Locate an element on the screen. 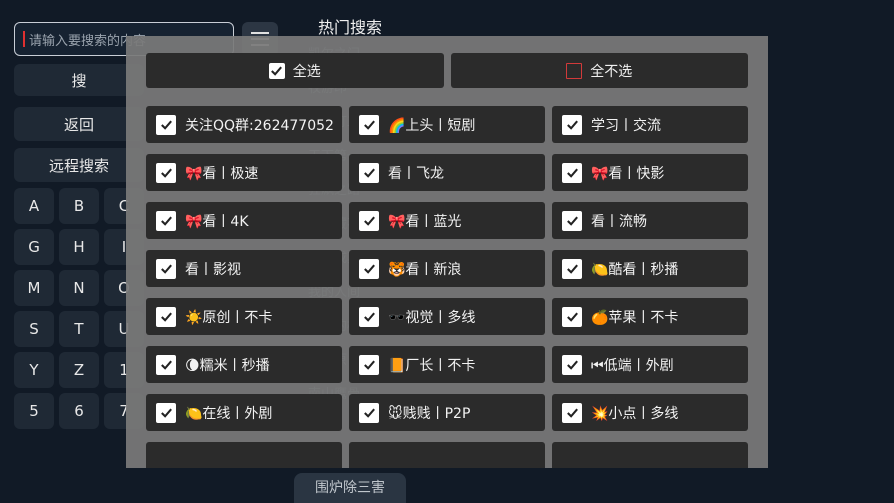 The image size is (894, 503). source-option-label: 🍊苹果丨不卡 is located at coordinates (635, 317).